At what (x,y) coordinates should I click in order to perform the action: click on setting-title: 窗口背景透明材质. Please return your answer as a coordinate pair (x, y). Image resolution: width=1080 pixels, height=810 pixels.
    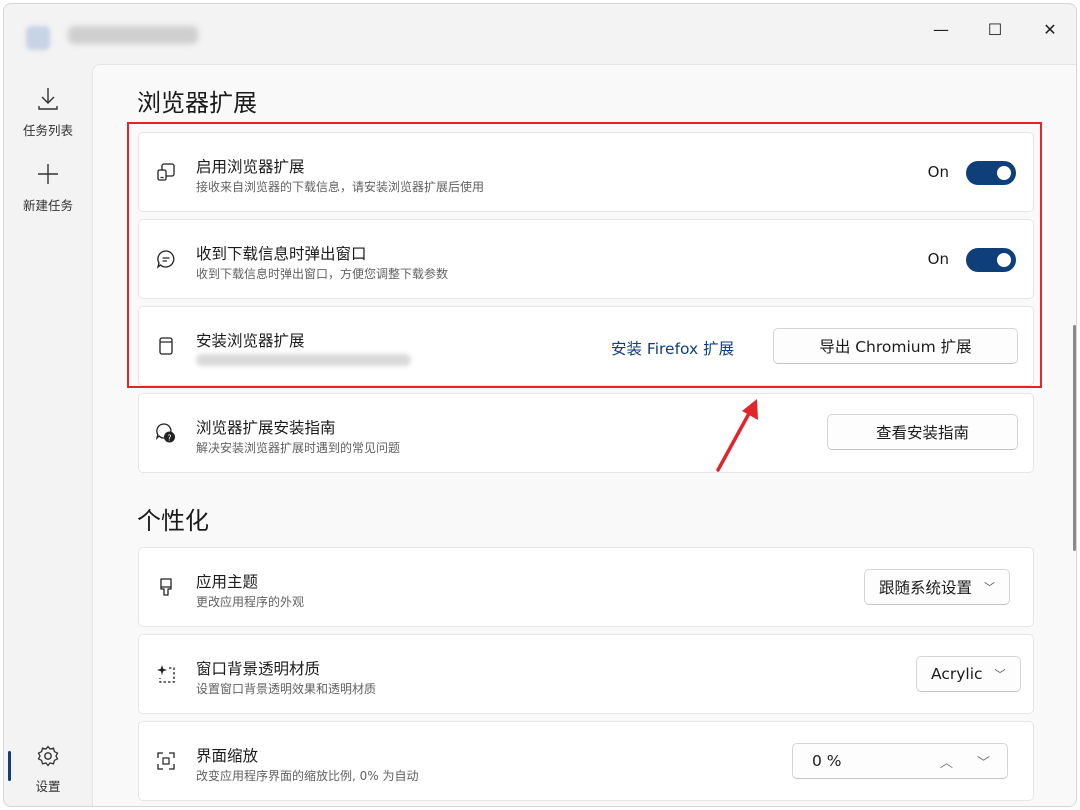
    Looking at the image, I should click on (258, 669).